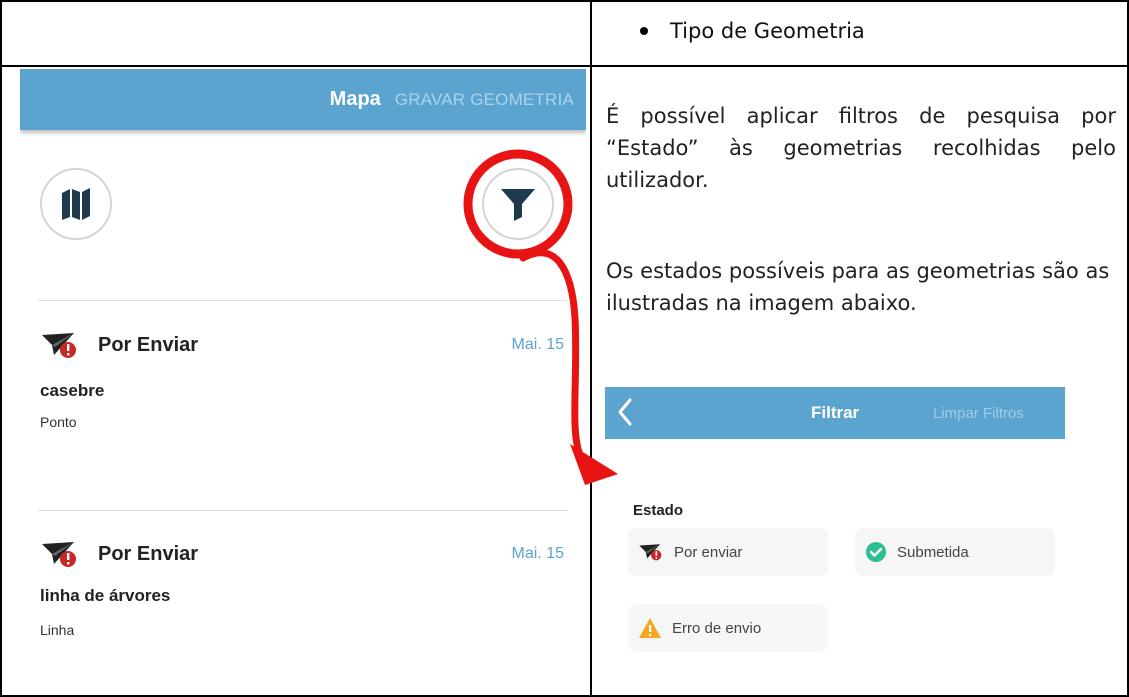  I want to click on item-type: Ponto, so click(58, 422).